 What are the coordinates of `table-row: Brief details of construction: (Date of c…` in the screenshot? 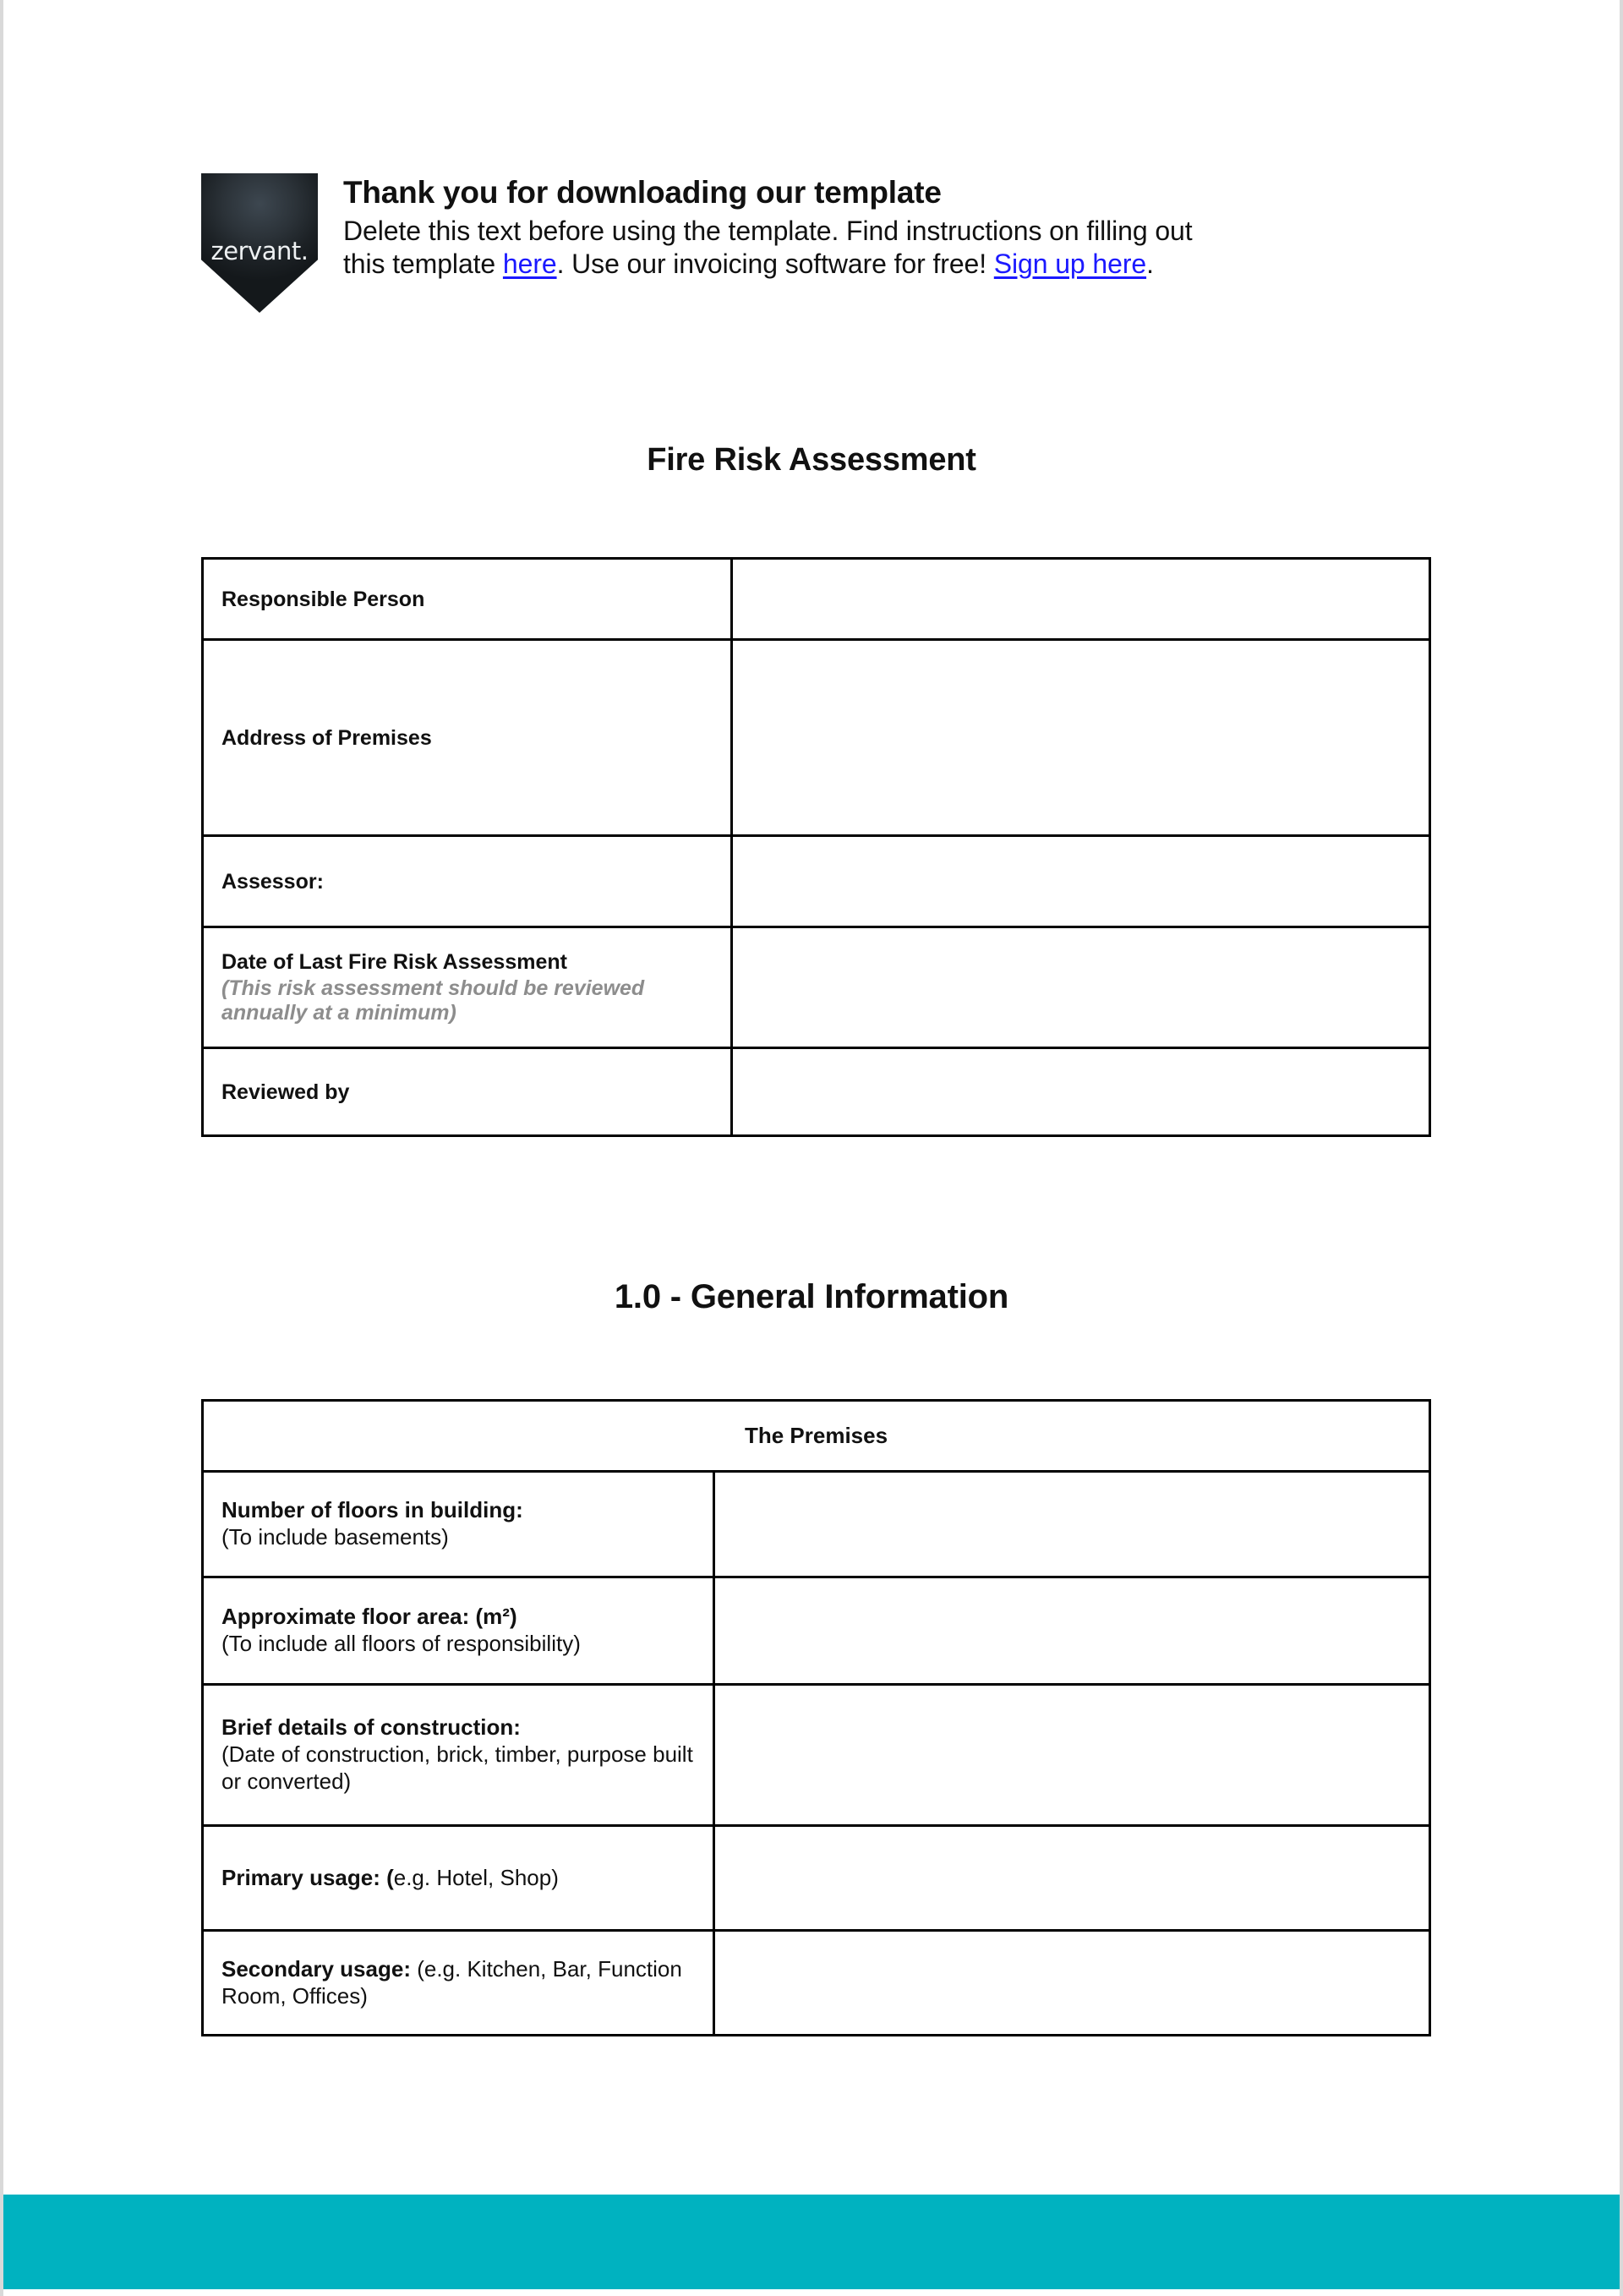 It's located at (816, 1755).